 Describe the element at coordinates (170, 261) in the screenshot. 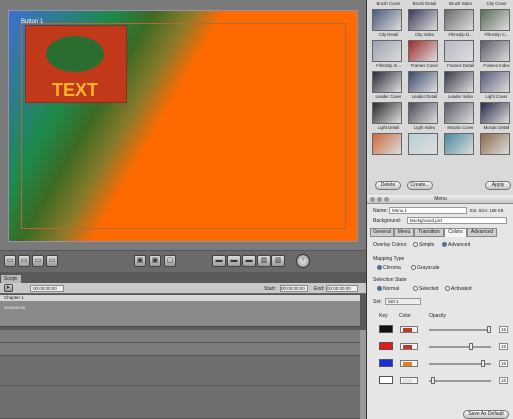

I see `view-icon-3: ▢` at that location.